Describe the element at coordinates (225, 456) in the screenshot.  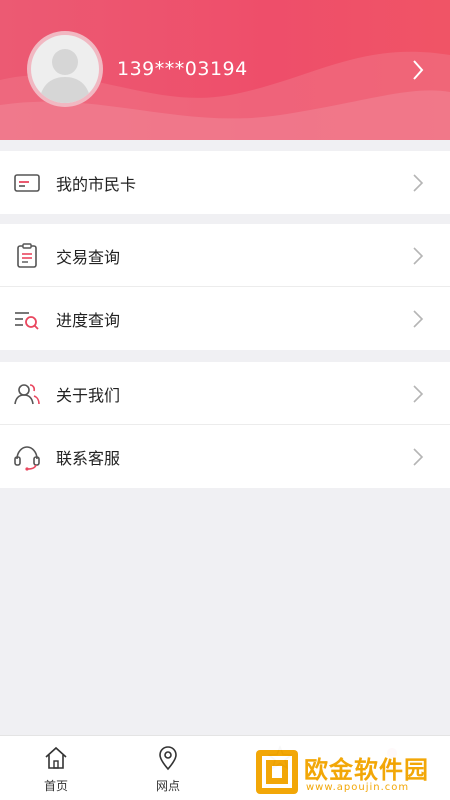
I see `menu-item-customer-service: 联系客服` at that location.